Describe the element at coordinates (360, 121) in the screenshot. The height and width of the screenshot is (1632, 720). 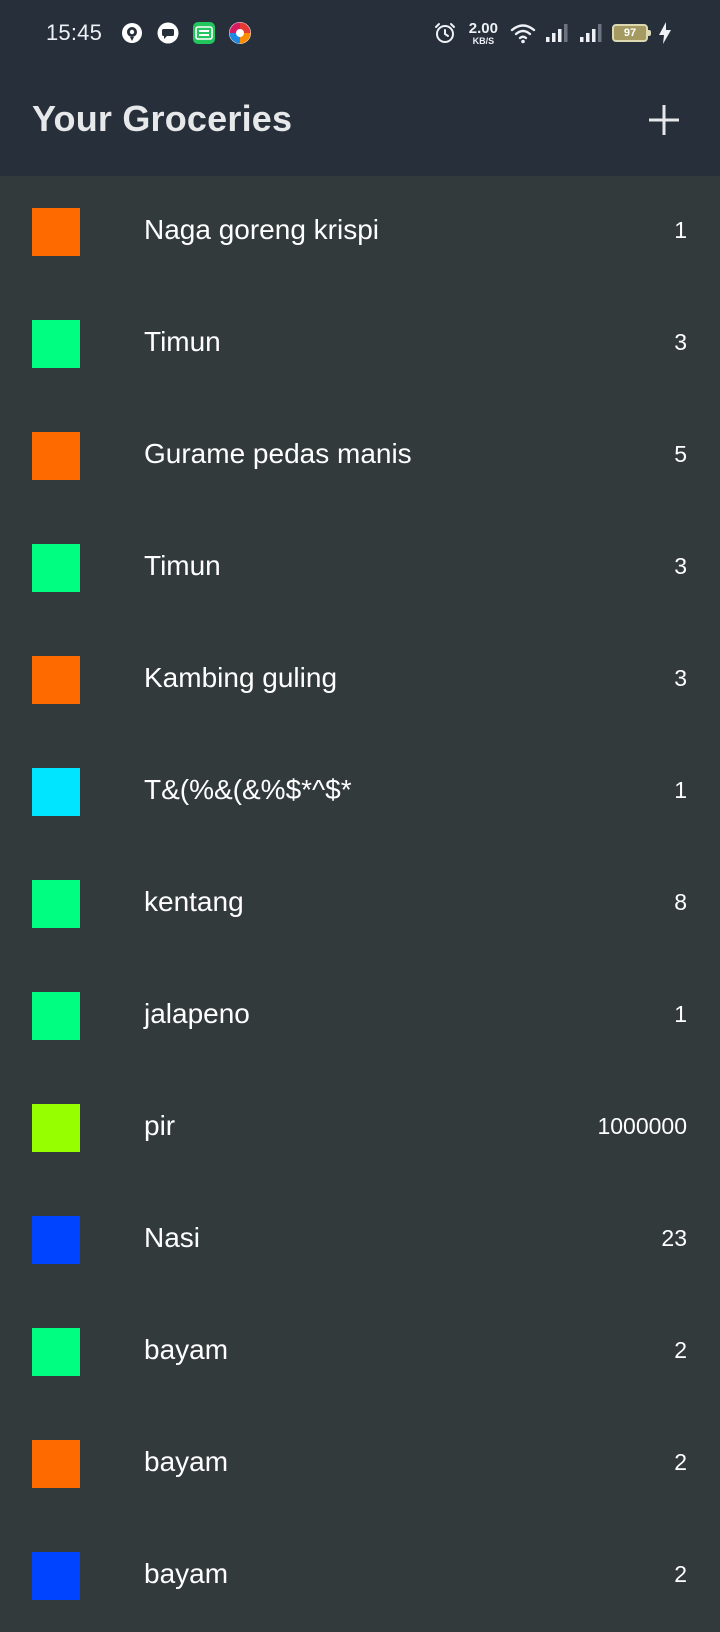
I see `app-bar: Your Groceries` at that location.